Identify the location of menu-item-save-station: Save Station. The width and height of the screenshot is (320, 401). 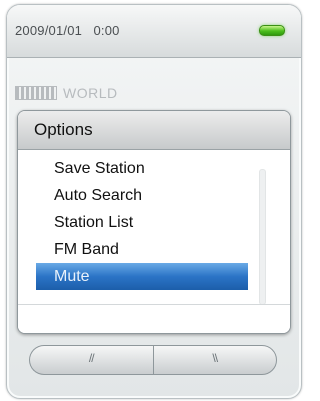
(142, 168).